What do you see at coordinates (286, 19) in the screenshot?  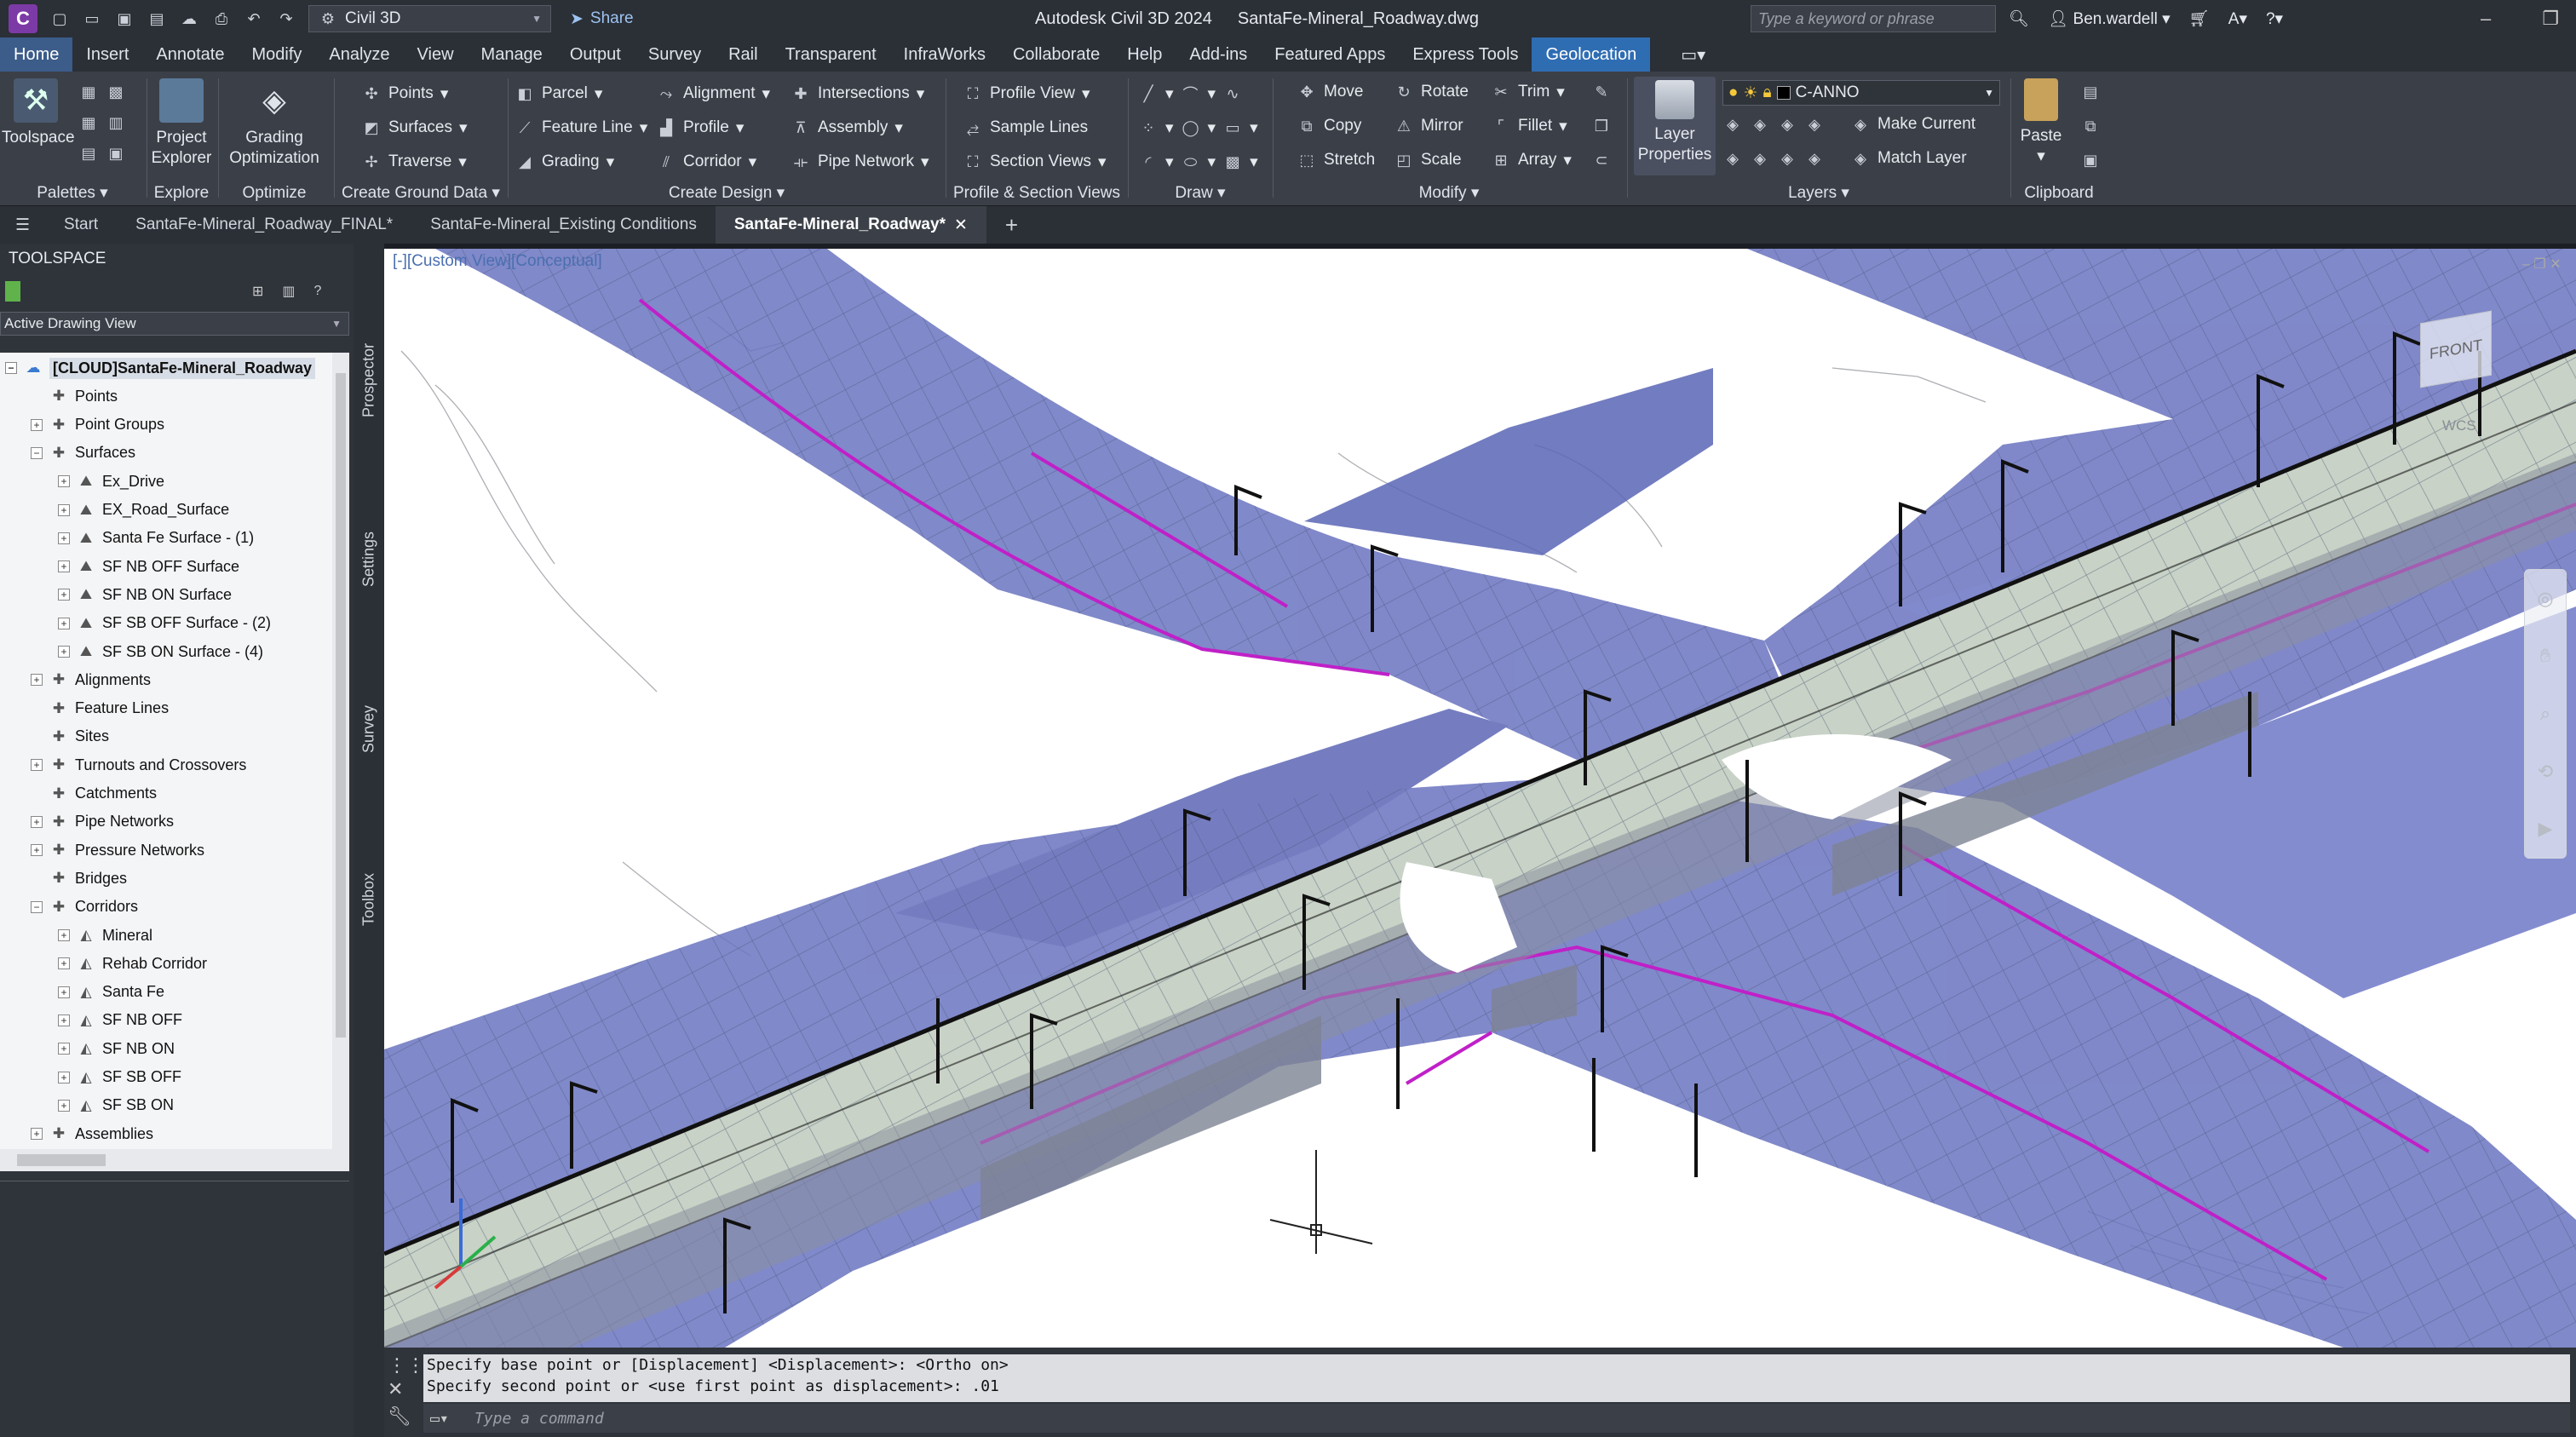 I see `redo-icon: ↷` at bounding box center [286, 19].